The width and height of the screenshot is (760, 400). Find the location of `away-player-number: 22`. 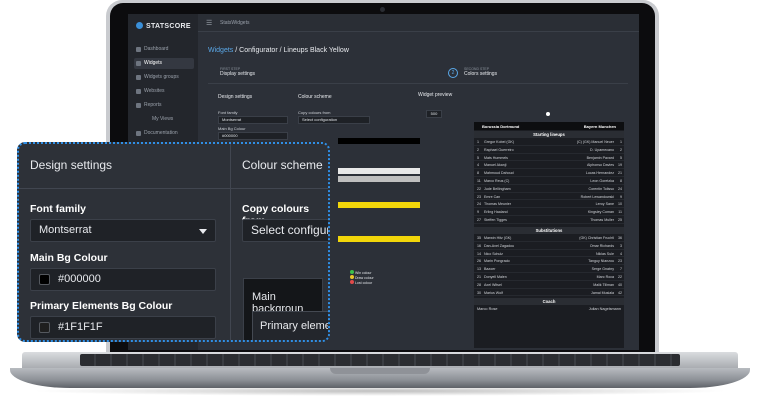

away-player-number: 22 is located at coordinates (620, 277).